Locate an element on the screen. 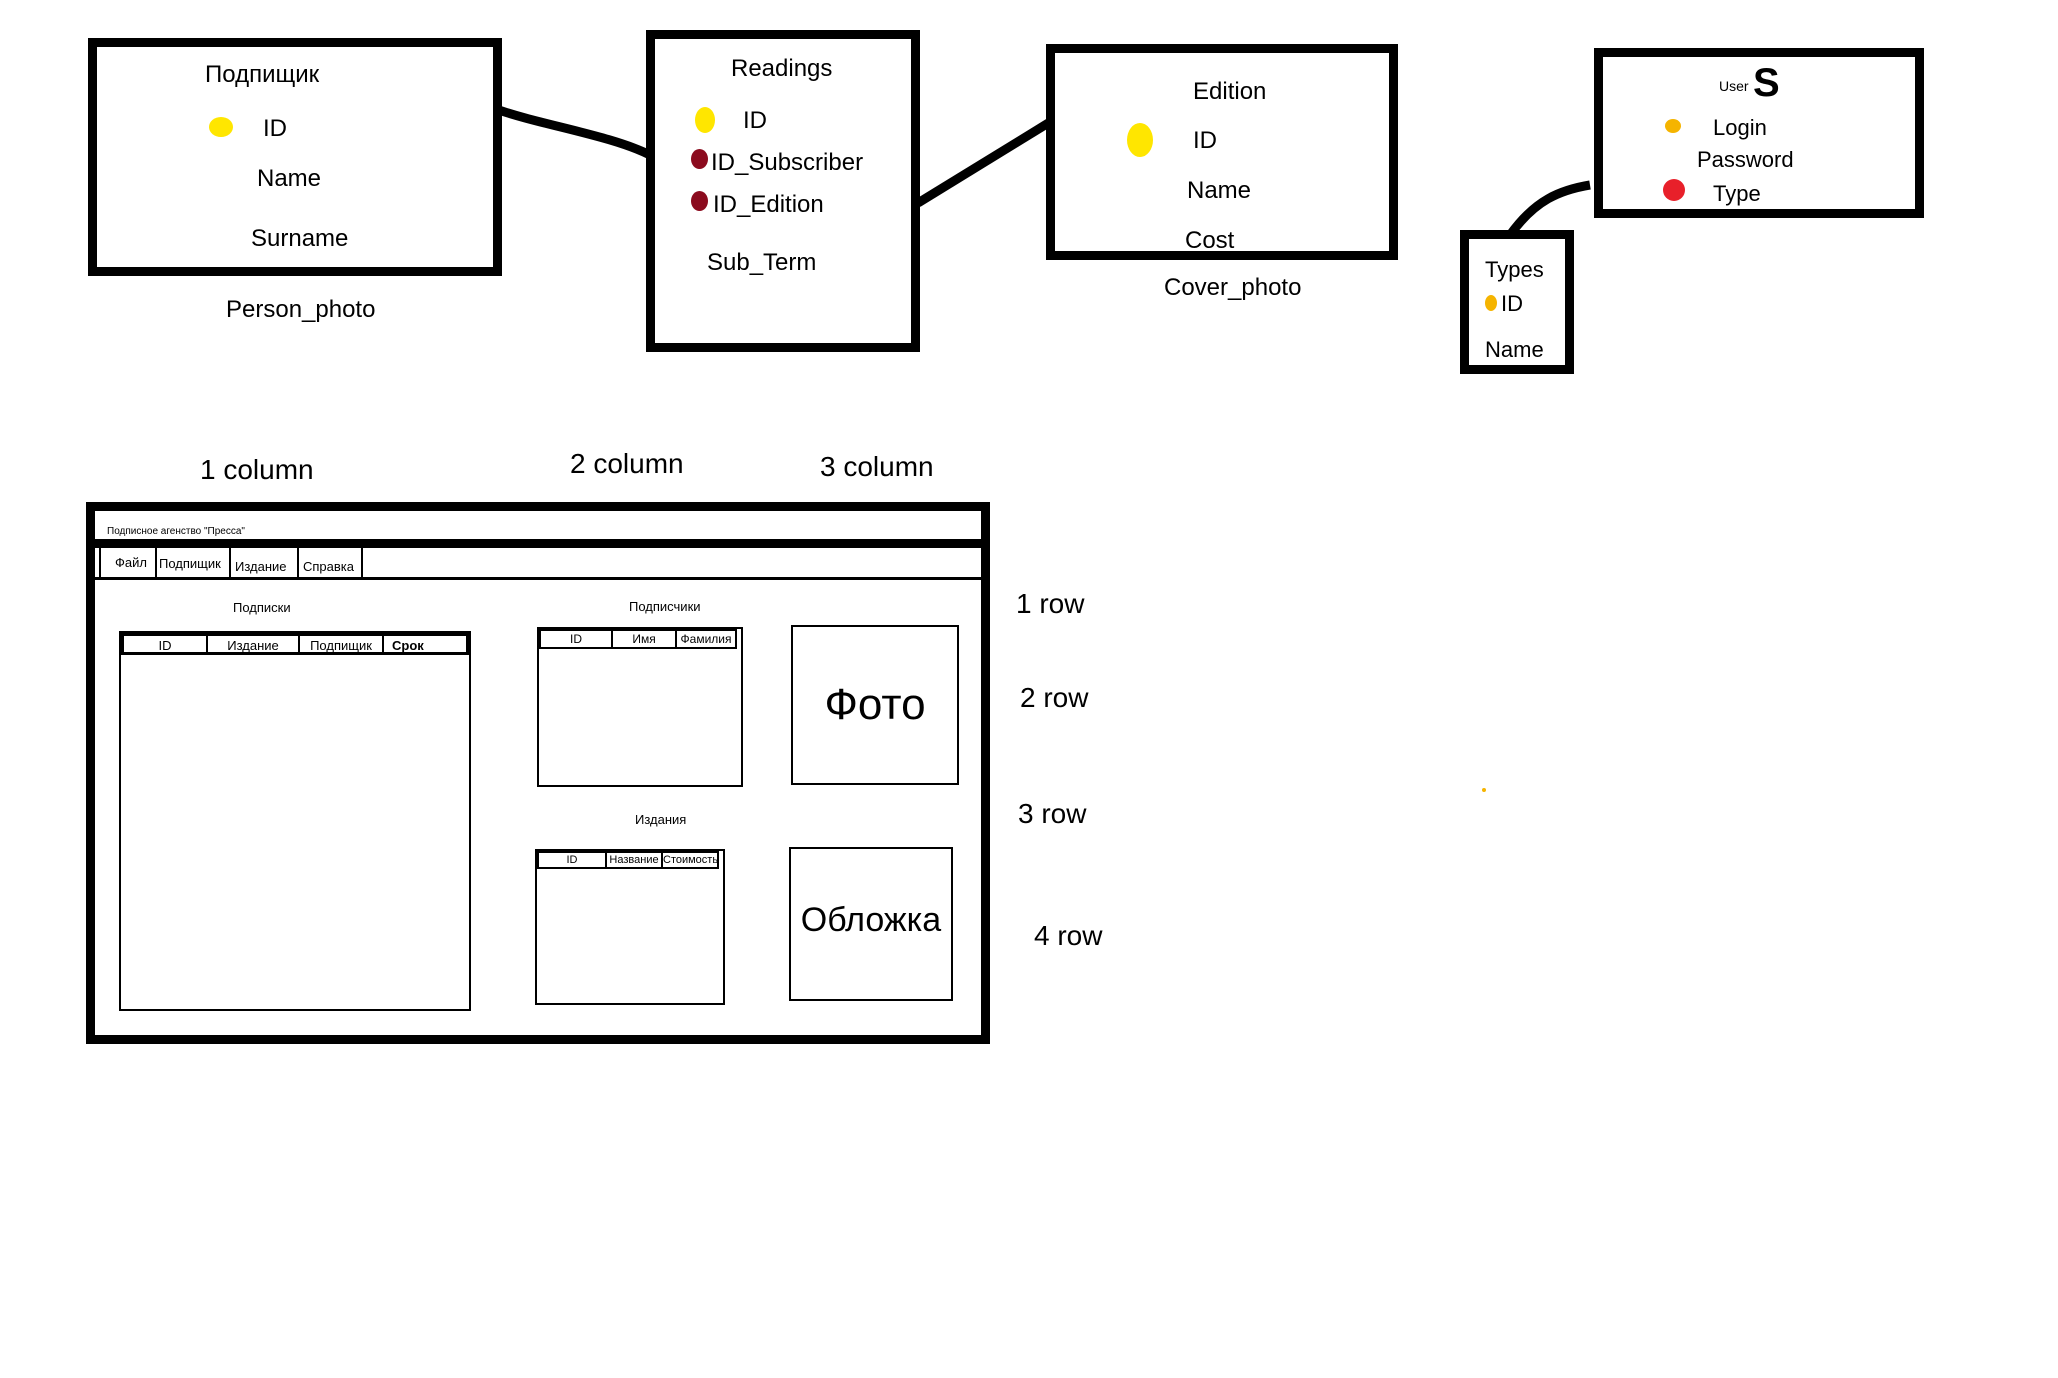 Image resolution: width=2058 pixels, height=1378 pixels. users-types-link is located at coordinates (1548, 209).